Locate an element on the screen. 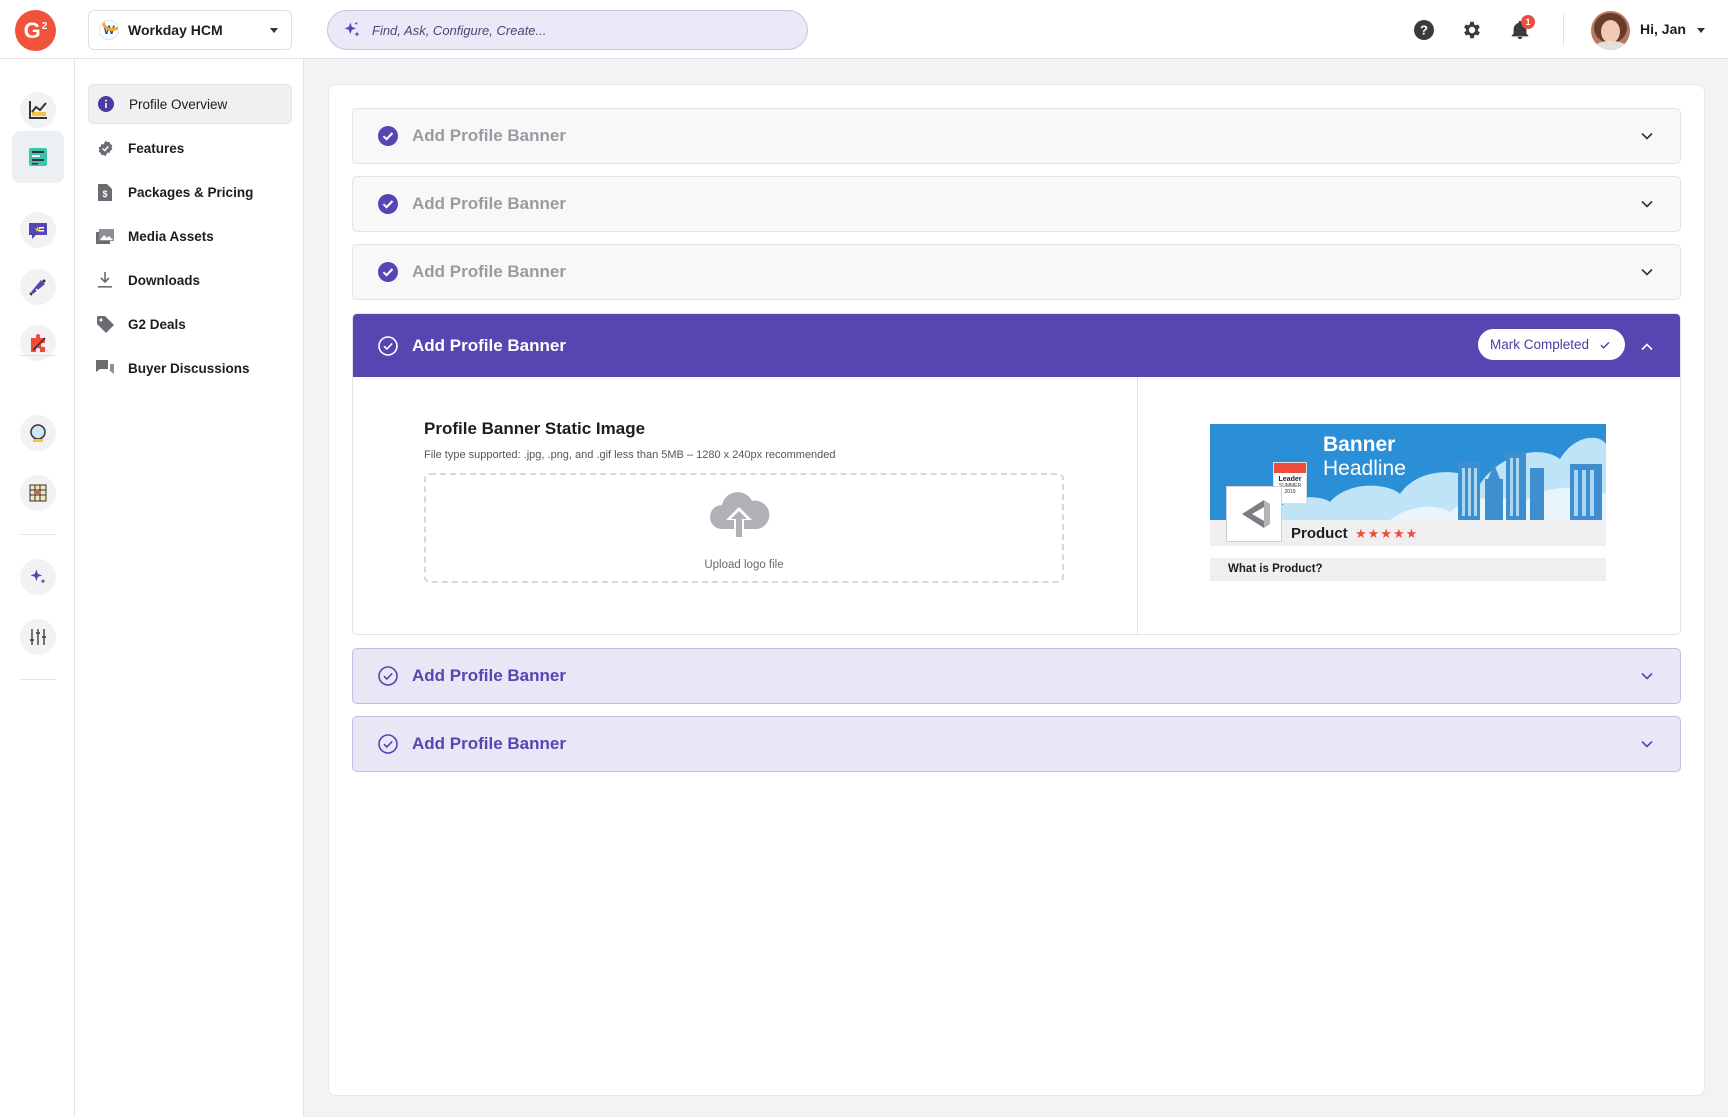 This screenshot has height=1117, width=1728. pricing-doc-icon: $ is located at coordinates (105, 192).